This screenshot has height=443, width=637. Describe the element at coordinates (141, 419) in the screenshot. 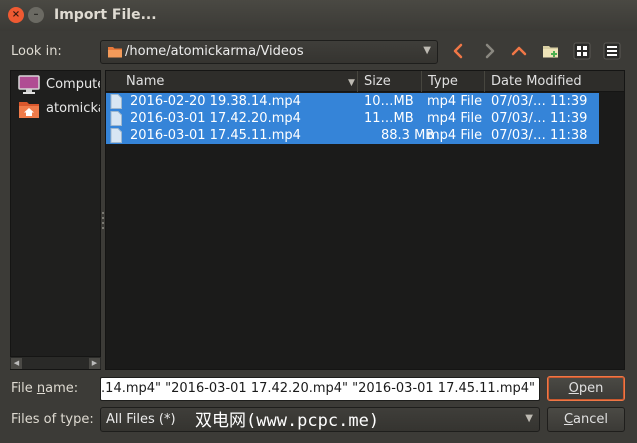

I see `file-type-value: All Files (*)` at that location.